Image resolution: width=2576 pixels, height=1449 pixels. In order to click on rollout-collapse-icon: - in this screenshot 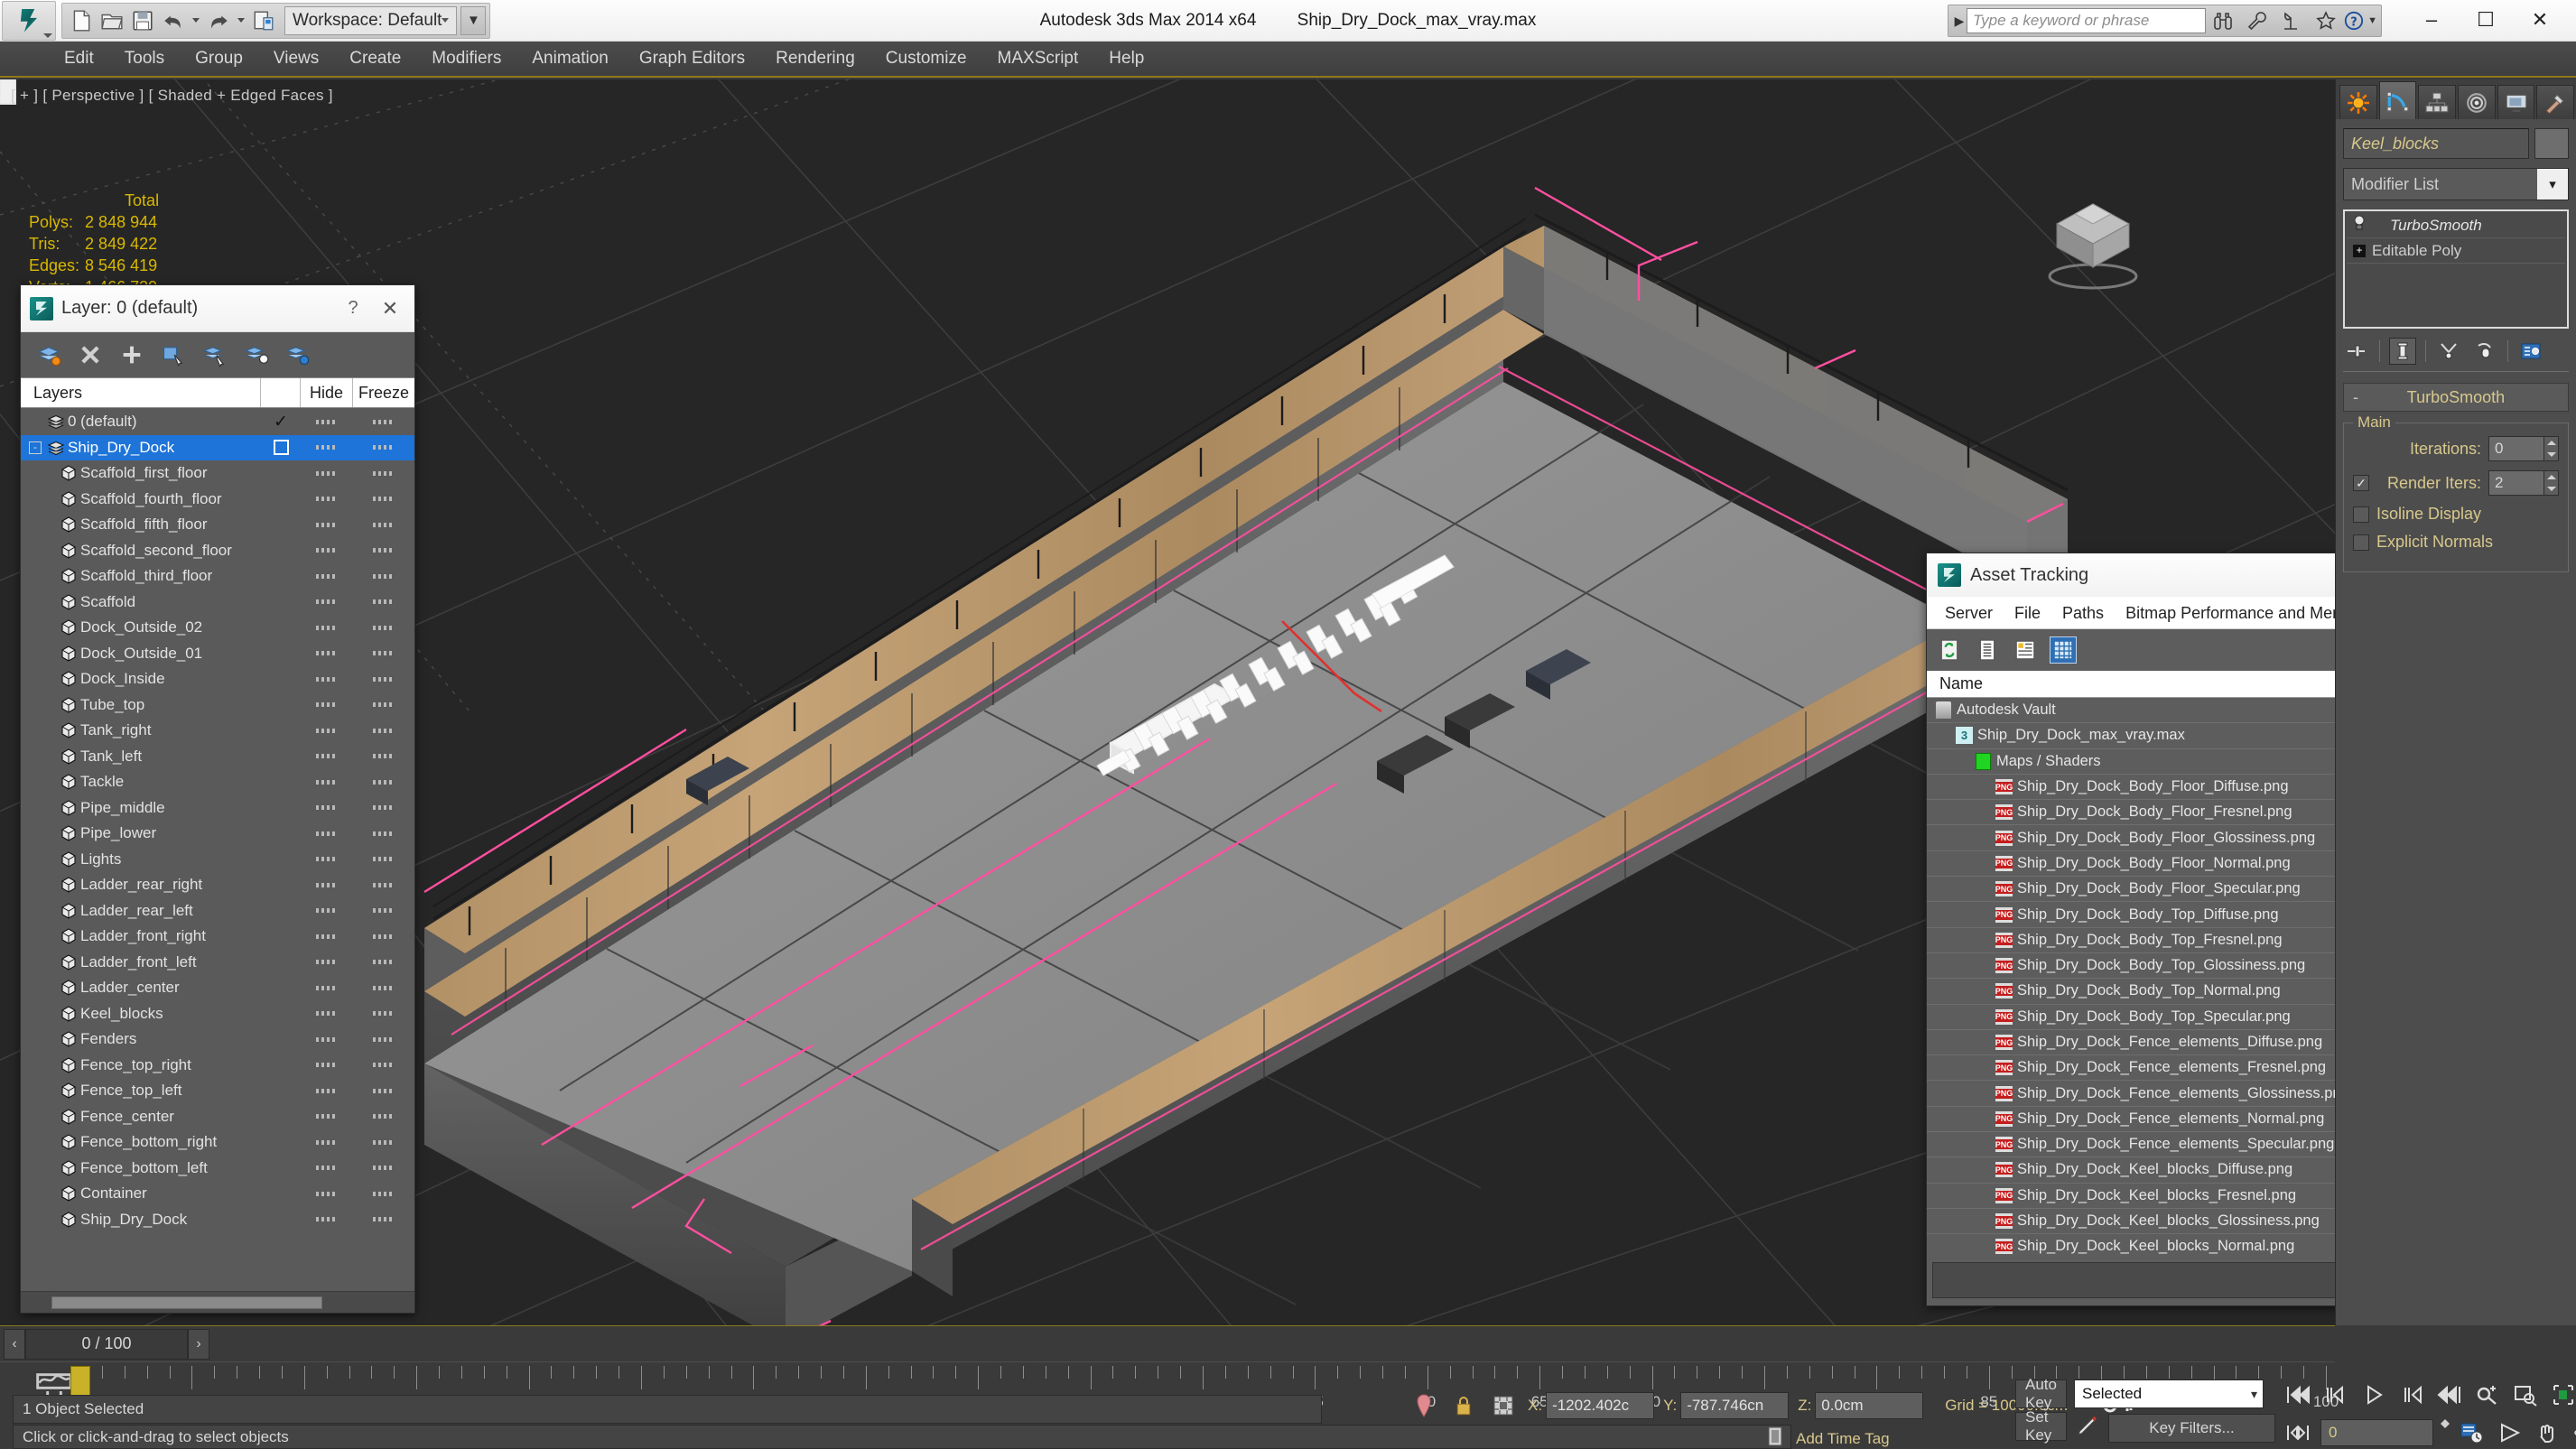, I will do `click(2355, 397)`.